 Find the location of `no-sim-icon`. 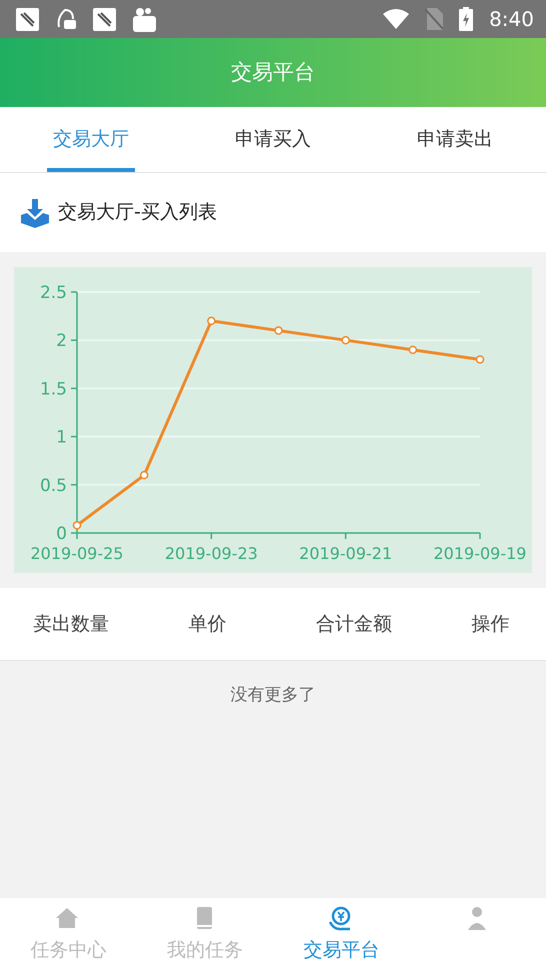

no-sim-icon is located at coordinates (434, 19).